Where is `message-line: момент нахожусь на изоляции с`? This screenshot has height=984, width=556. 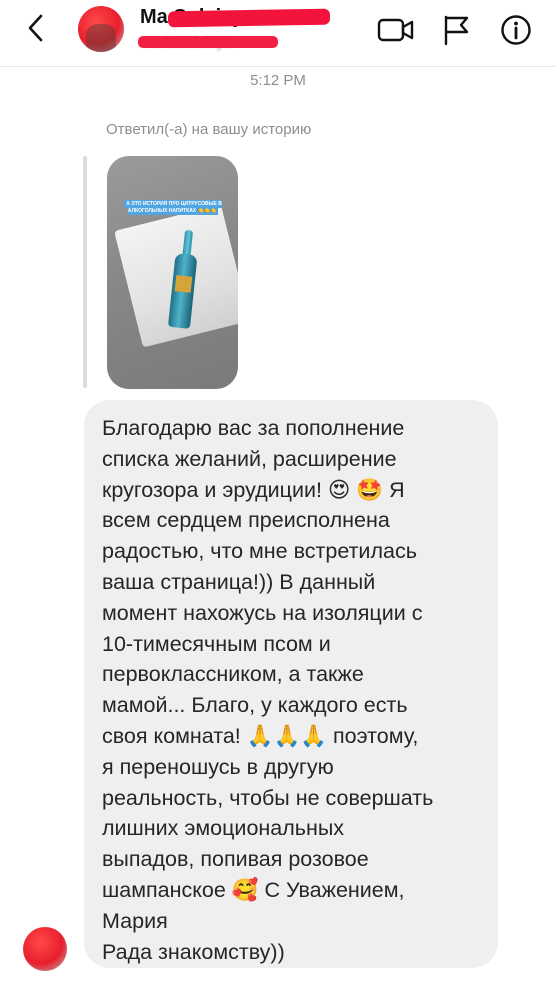
message-line: момент нахожусь на изоляции с is located at coordinates (262, 612).